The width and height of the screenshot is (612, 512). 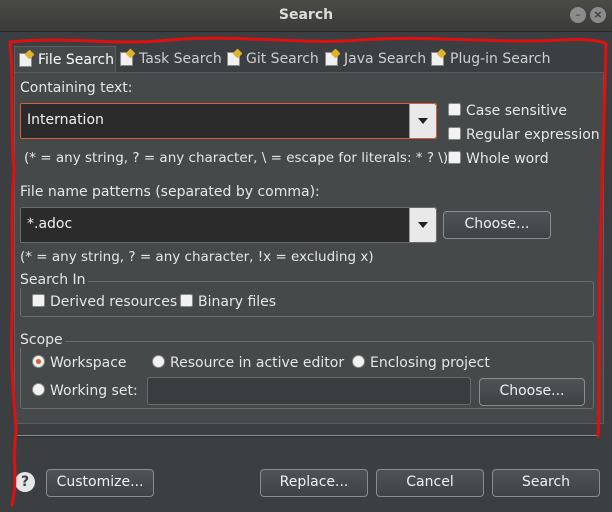 I want to click on file-patterns-value: *.adoc, so click(x=50, y=224).